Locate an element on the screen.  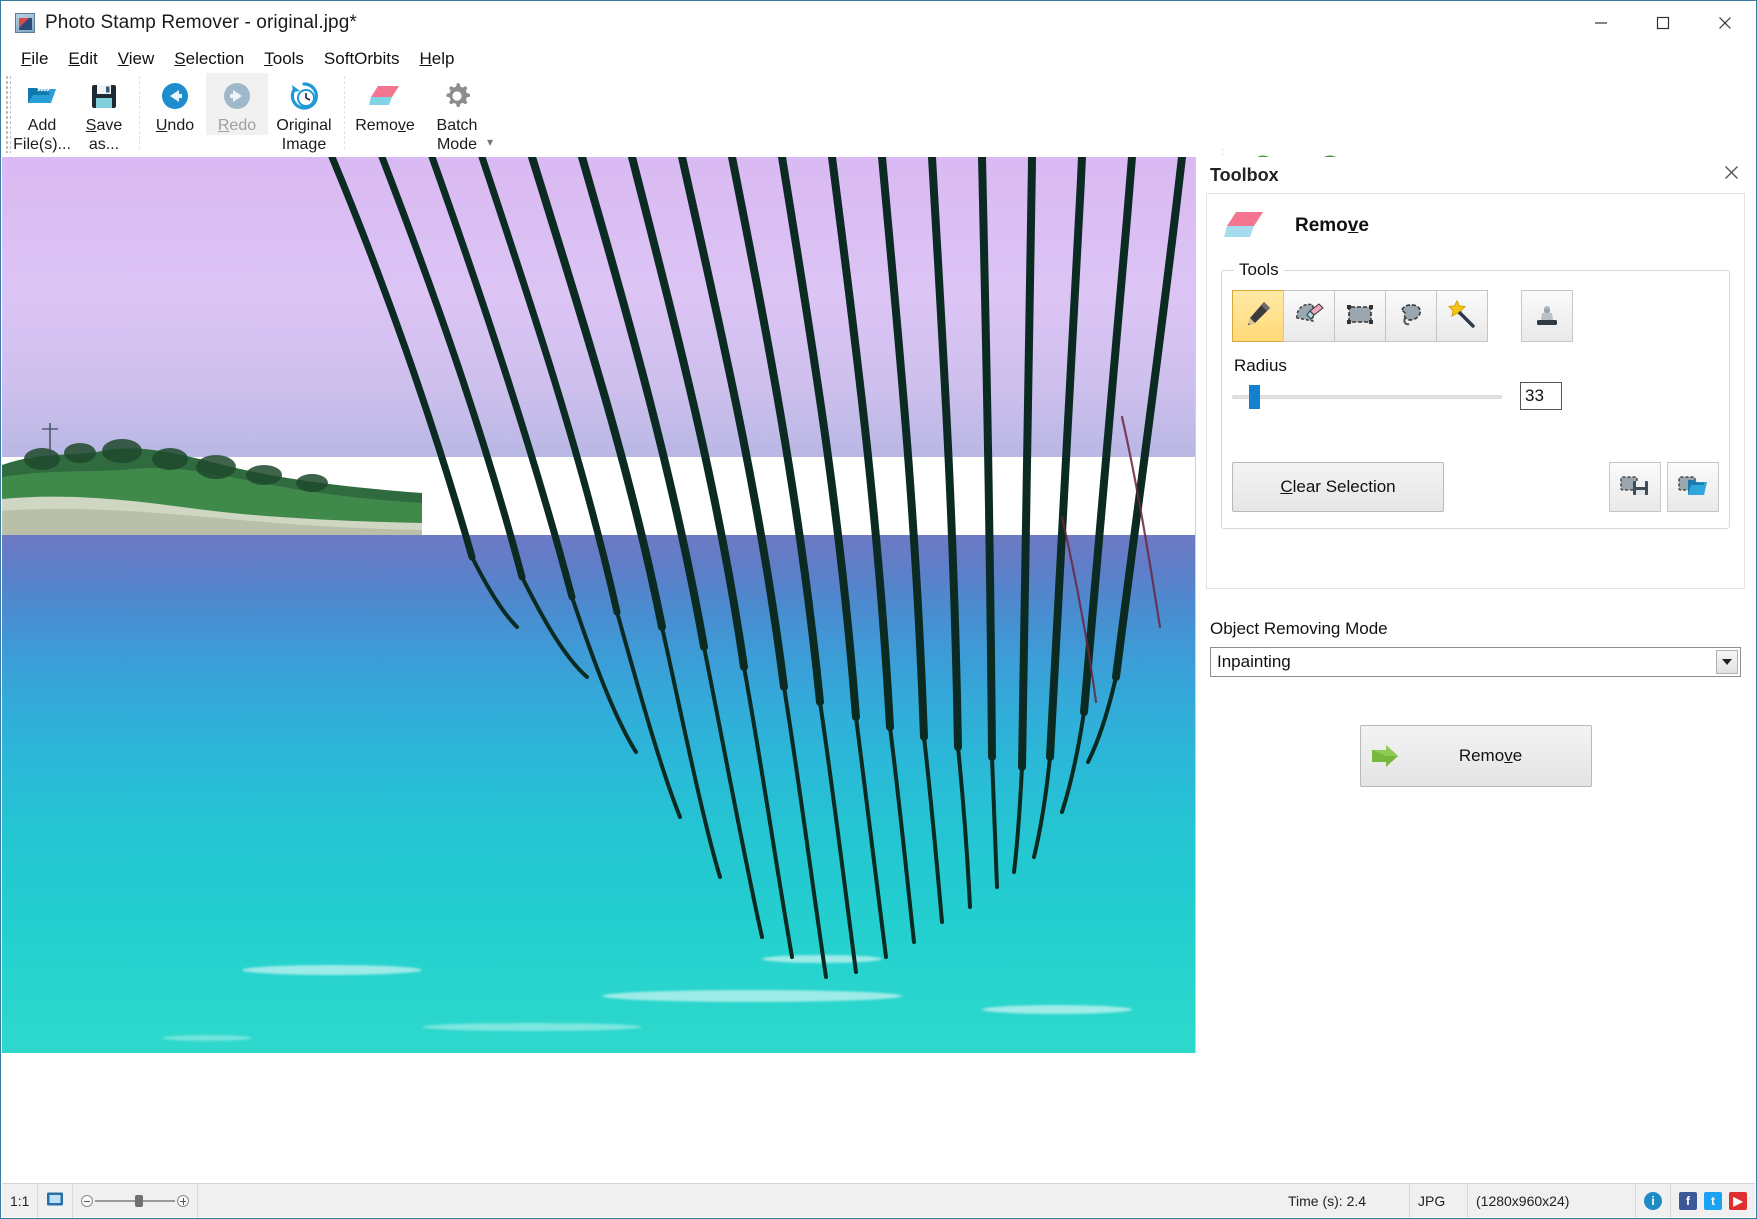
fit-to-window-button is located at coordinates (56, 1200).